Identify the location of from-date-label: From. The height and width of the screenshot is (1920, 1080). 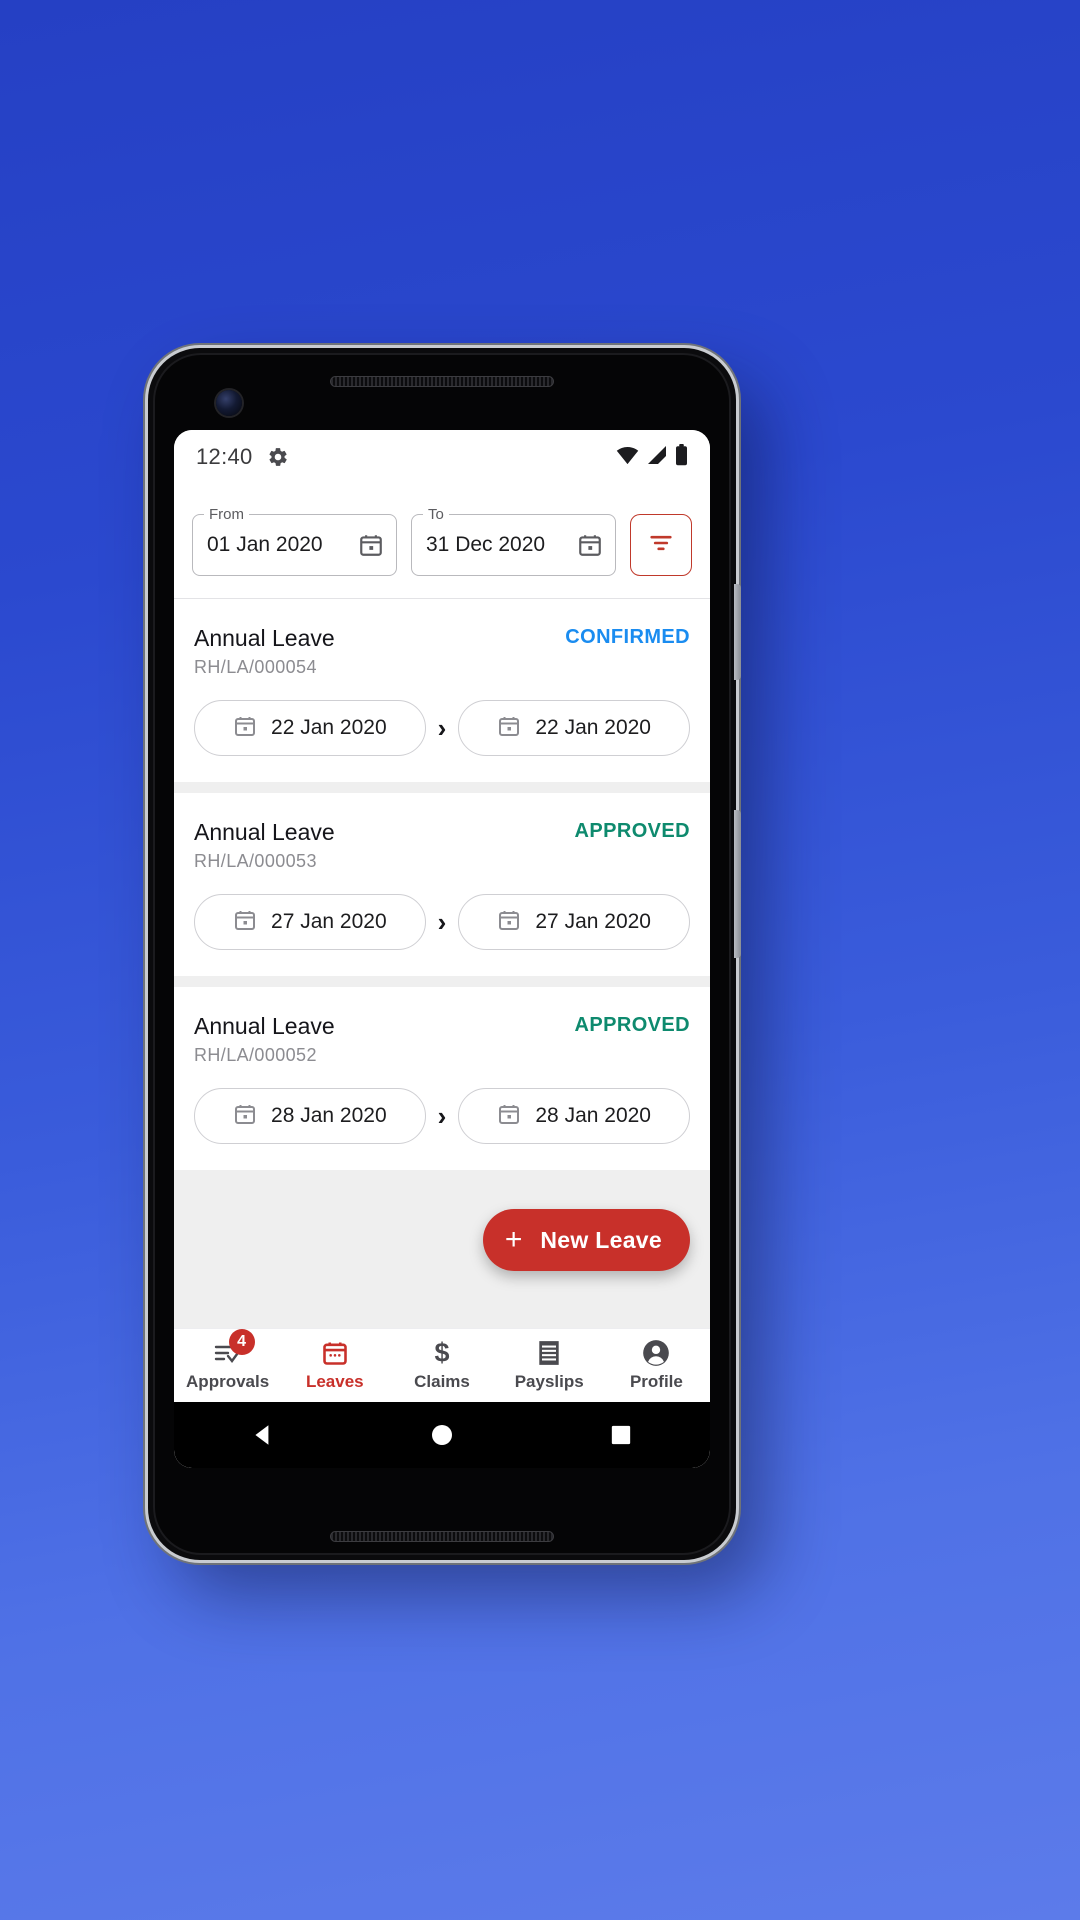
(226, 515).